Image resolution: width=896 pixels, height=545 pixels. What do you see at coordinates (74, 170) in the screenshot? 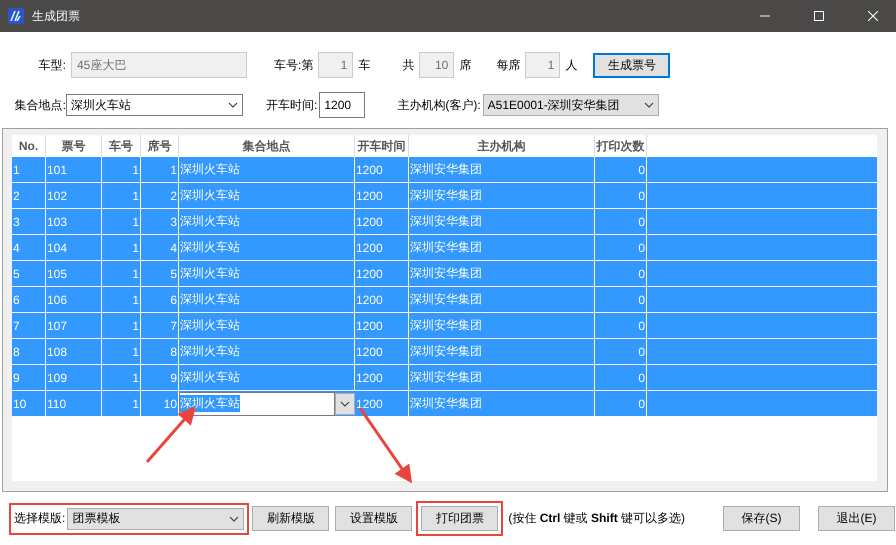
I see `table-cell: 101` at bounding box center [74, 170].